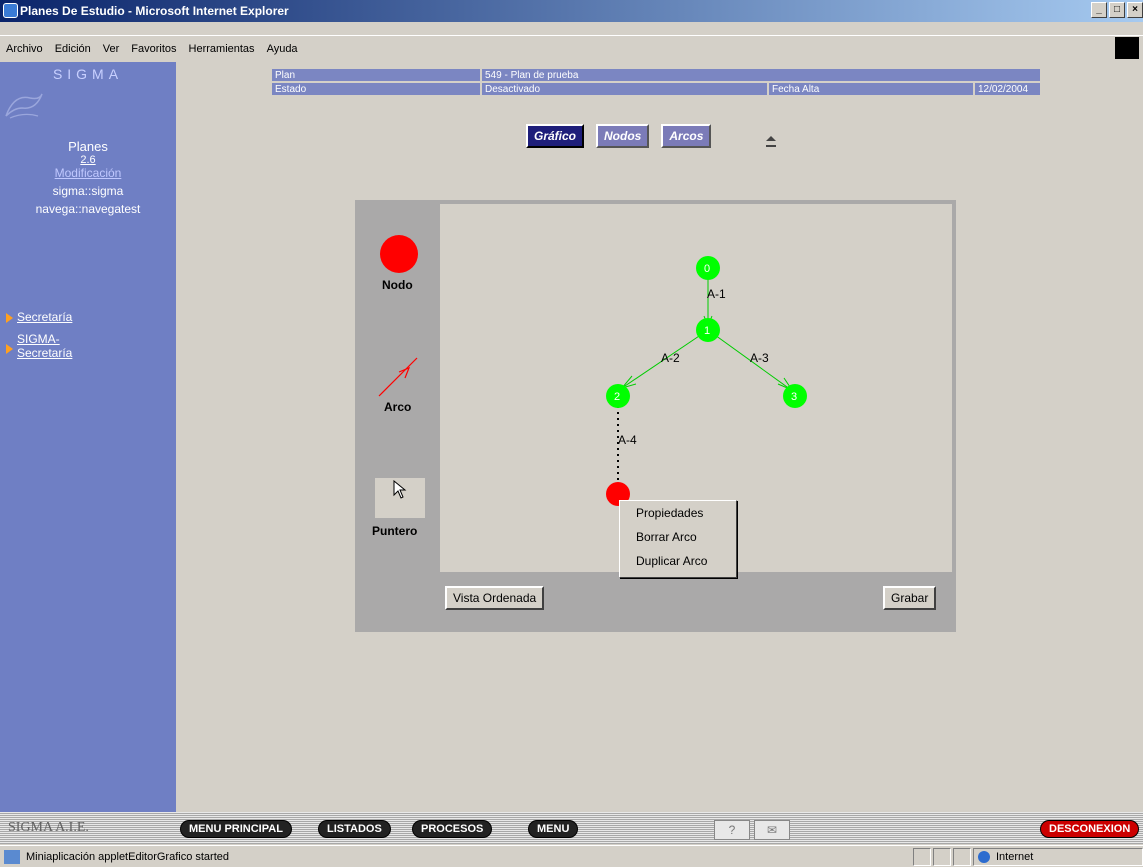 Image resolution: width=1143 pixels, height=867 pixels. I want to click on nav-link-sigma-line2: Secretaría, so click(44, 353).